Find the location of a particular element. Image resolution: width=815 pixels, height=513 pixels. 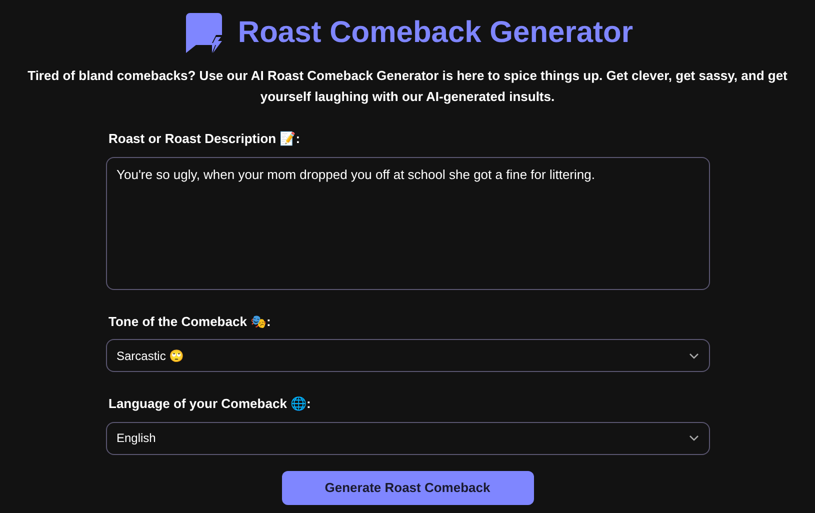

field-label: Language of your Comeback 🌐: is located at coordinates (210, 404).